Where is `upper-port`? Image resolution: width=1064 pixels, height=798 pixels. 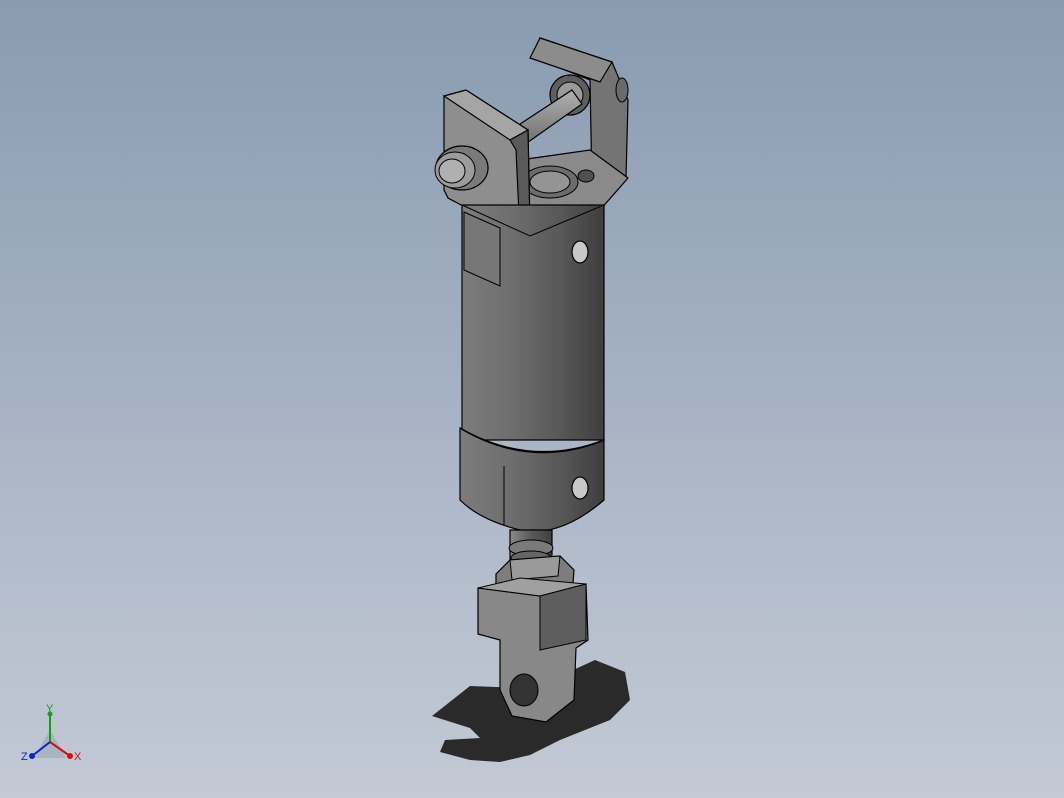 upper-port is located at coordinates (580, 252).